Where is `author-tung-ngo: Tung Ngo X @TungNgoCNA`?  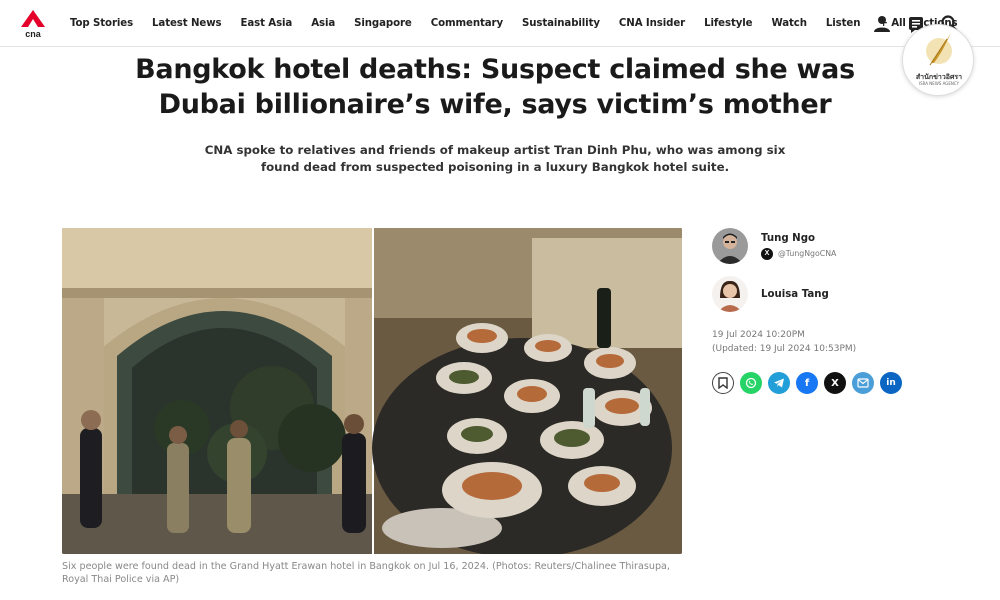
author-tung-ngo: Tung Ngo X @TungNgoCNA is located at coordinates (774, 246).